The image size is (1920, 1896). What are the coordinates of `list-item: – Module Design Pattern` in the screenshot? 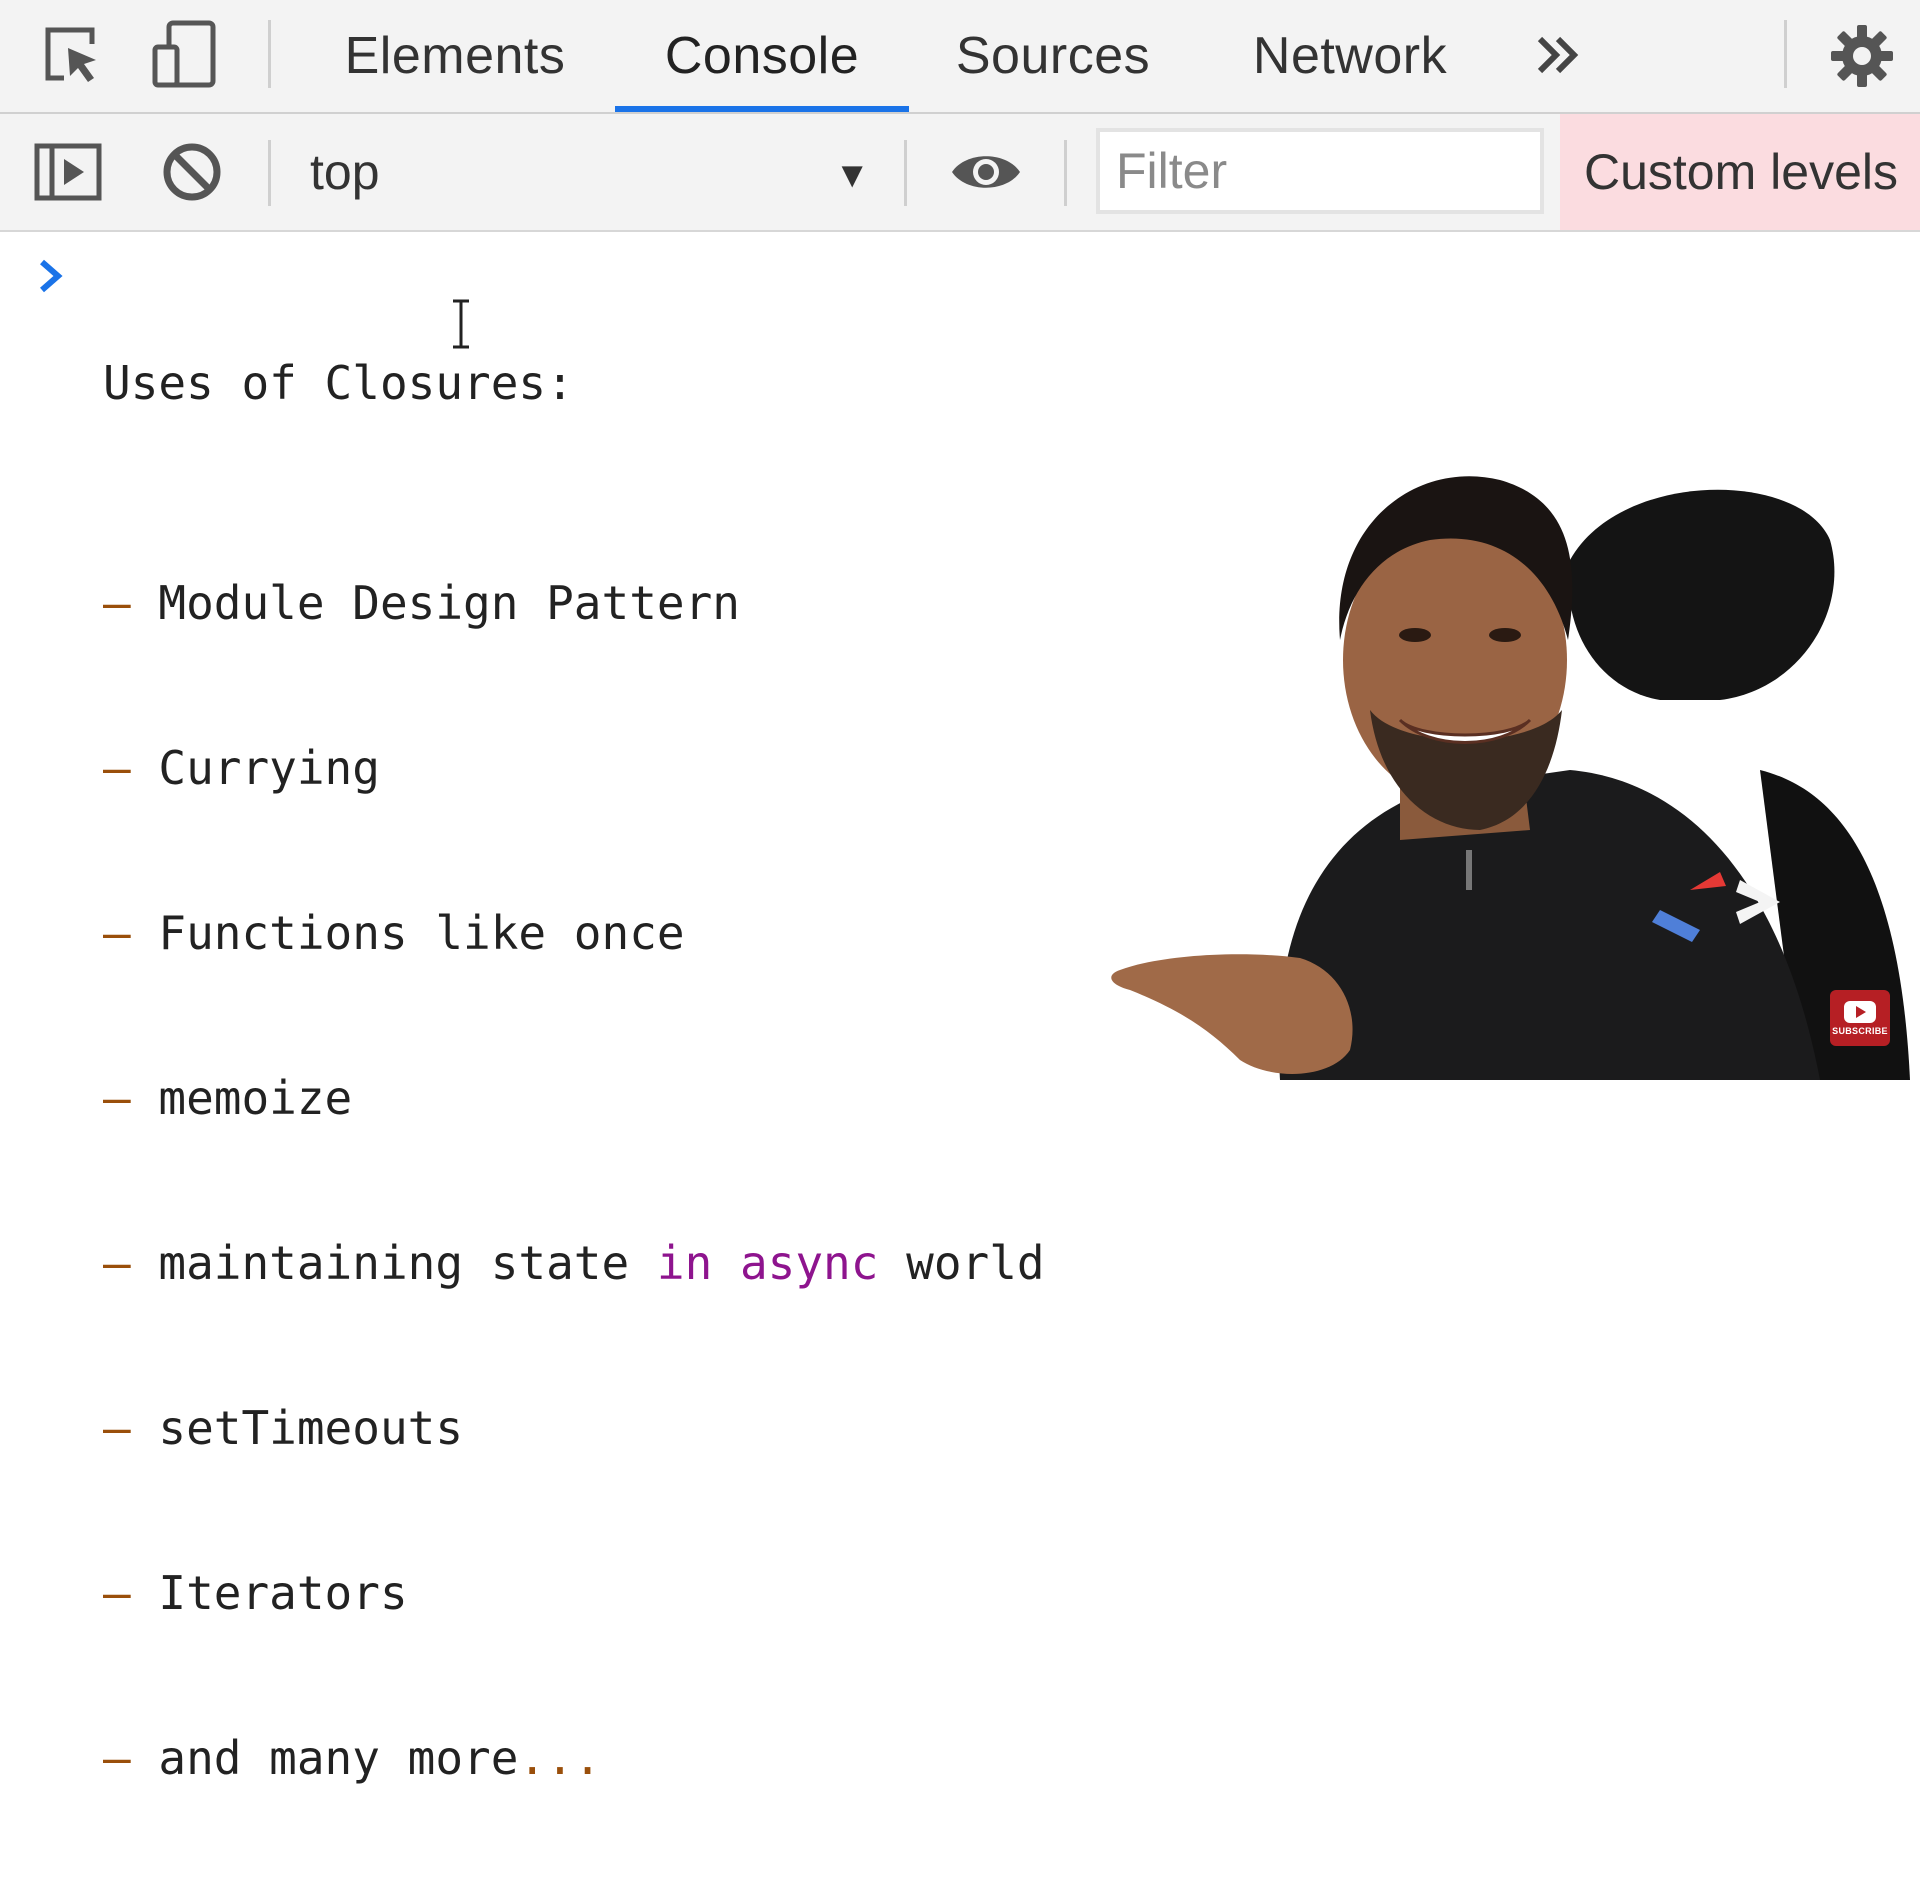 It's located at (574, 603).